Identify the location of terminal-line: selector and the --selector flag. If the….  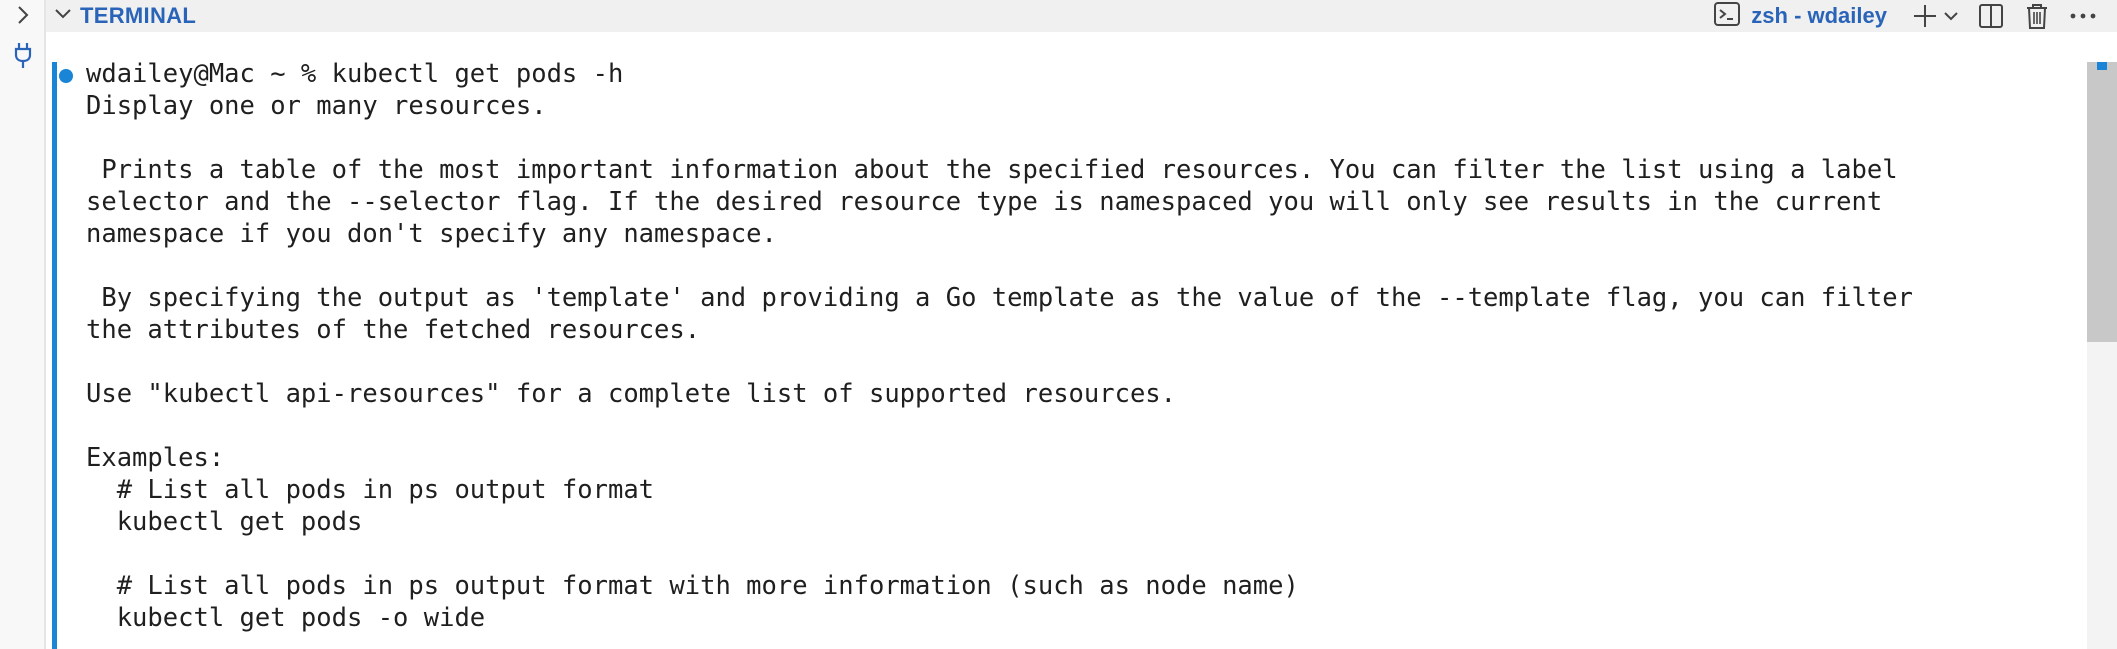
(984, 202).